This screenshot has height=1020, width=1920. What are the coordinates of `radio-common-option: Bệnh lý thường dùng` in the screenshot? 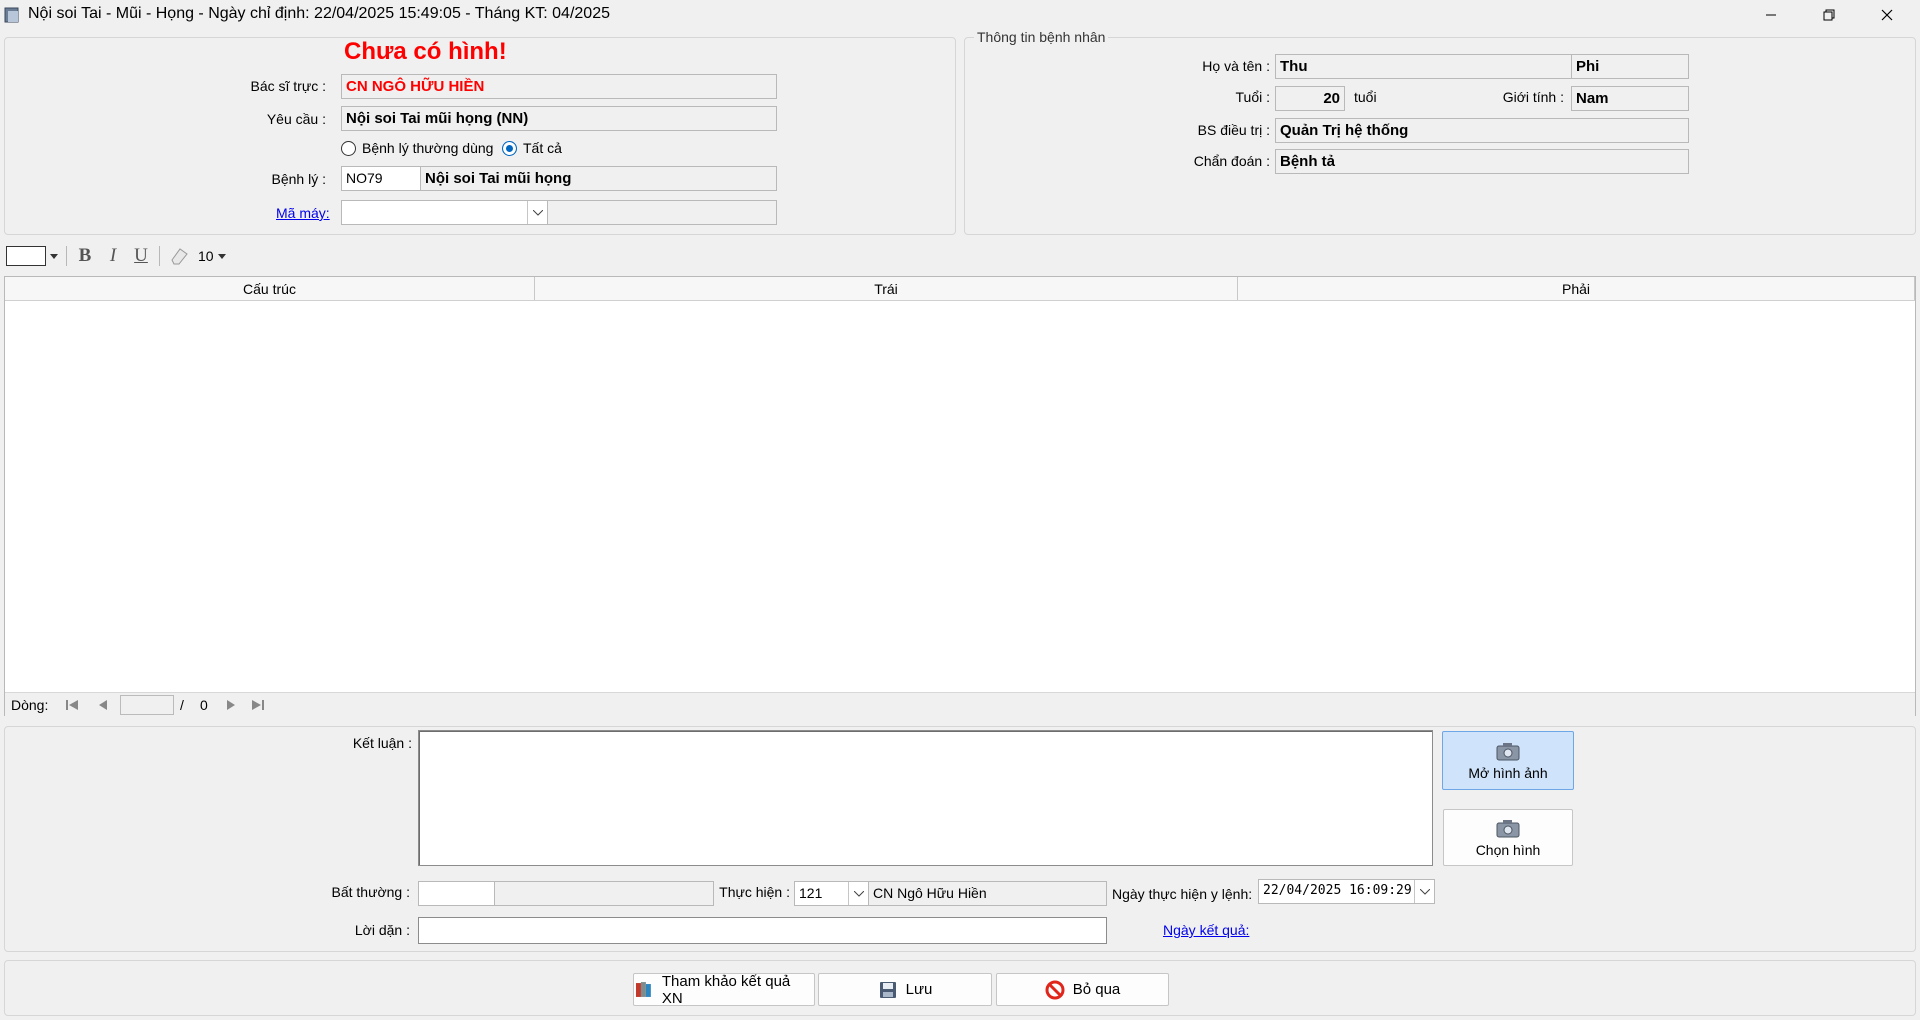 It's located at (417, 148).